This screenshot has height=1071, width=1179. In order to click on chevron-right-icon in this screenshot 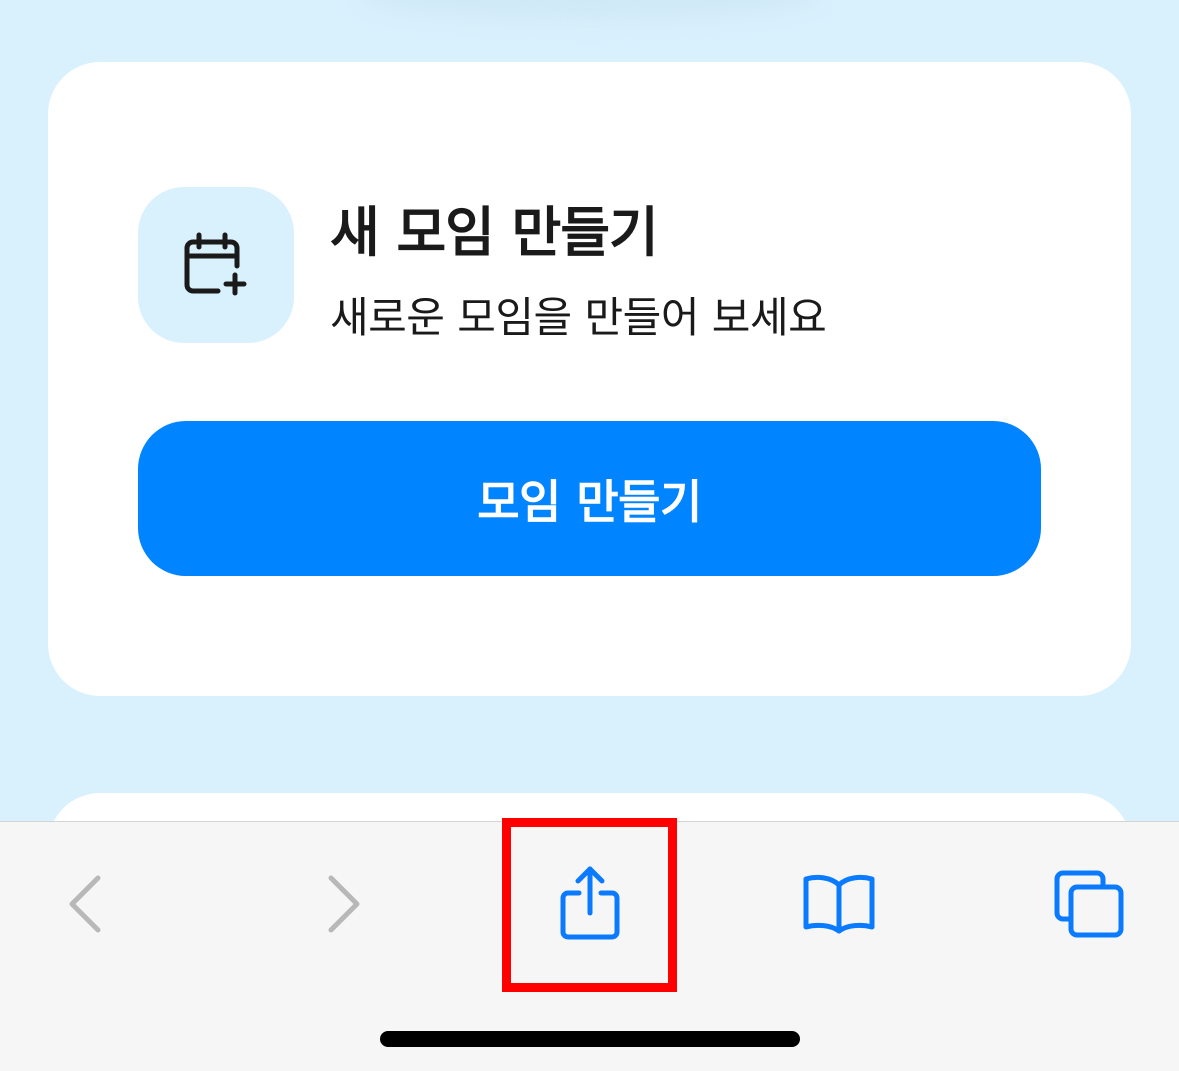, I will do `click(344, 904)`.